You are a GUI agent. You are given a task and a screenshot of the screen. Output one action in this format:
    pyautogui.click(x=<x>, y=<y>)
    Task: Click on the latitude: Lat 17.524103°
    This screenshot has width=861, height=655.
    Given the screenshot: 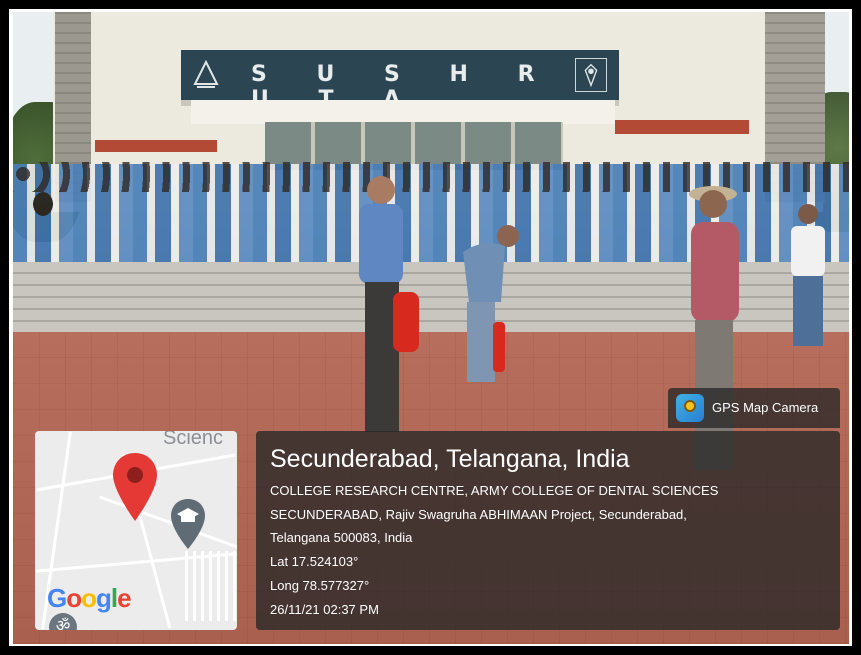 What is the action you would take?
    pyautogui.click(x=314, y=561)
    